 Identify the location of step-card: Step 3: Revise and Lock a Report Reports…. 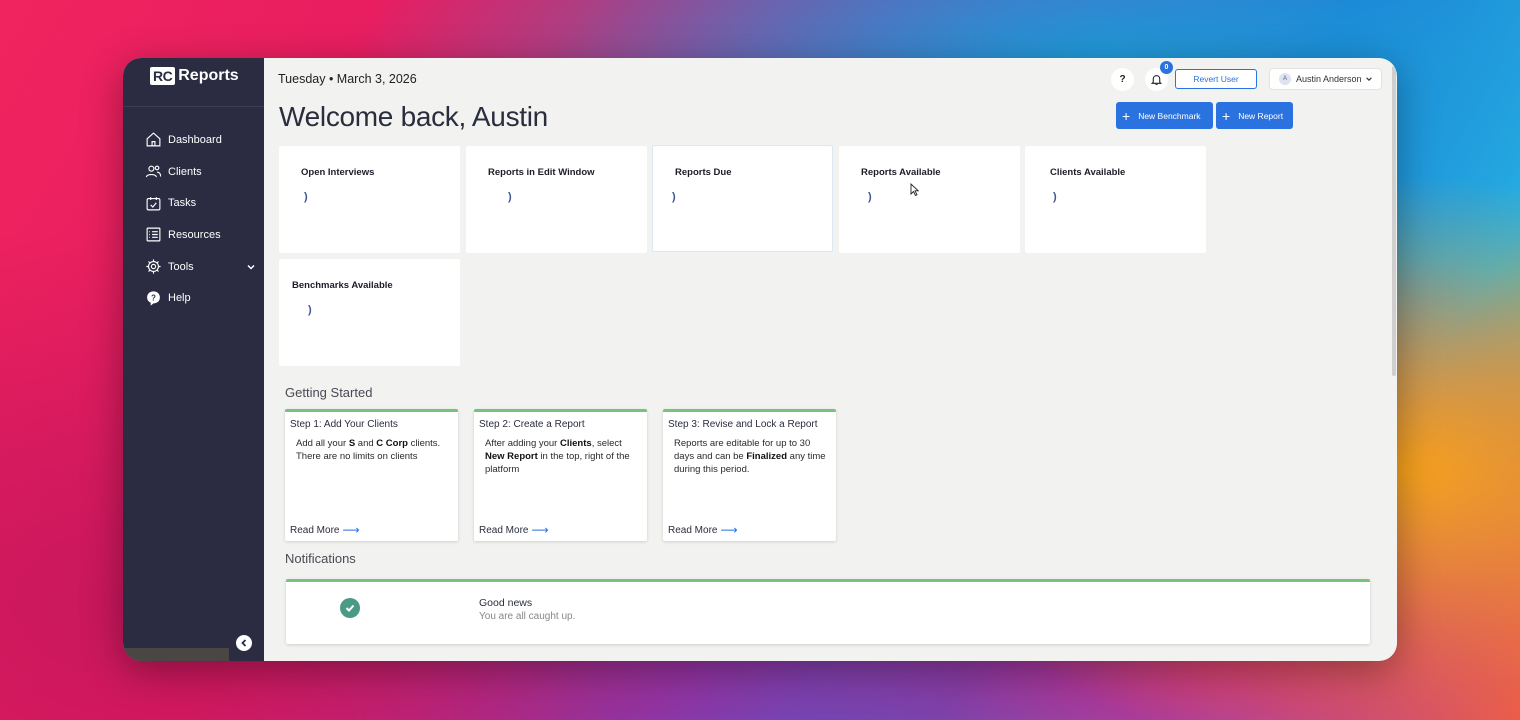
(749, 475).